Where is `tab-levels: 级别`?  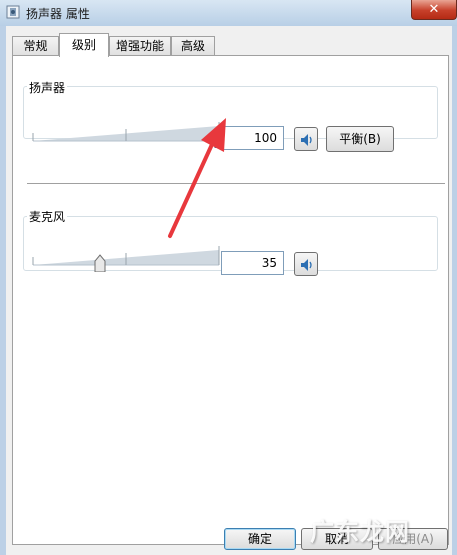
tab-levels: 级别 is located at coordinates (84, 45).